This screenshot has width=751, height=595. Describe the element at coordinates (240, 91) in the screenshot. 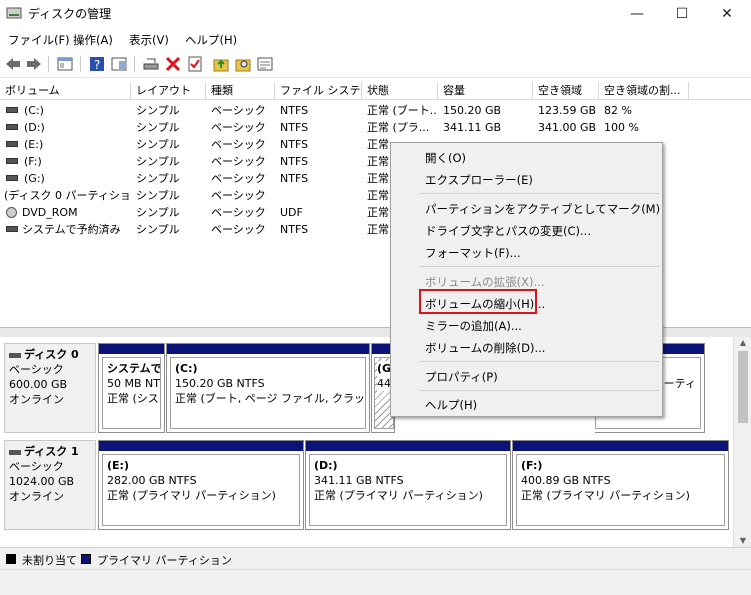

I see `column-header-type: 種類` at that location.